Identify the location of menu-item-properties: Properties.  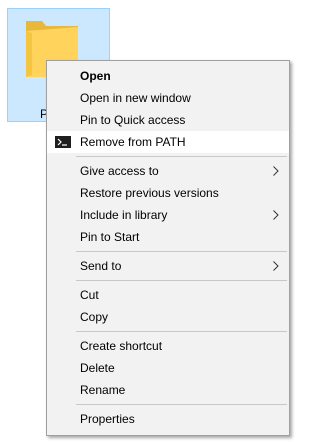
(168, 419).